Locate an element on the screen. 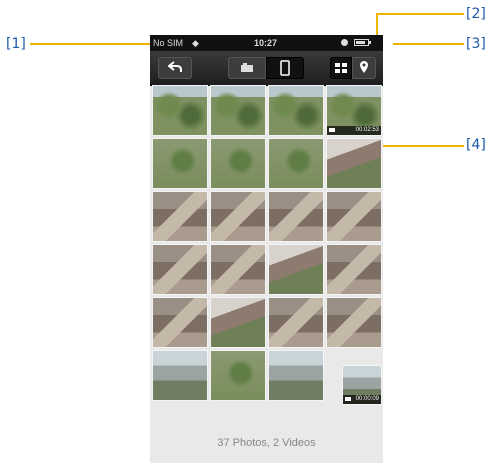  phone-source-button is located at coordinates (285, 68).